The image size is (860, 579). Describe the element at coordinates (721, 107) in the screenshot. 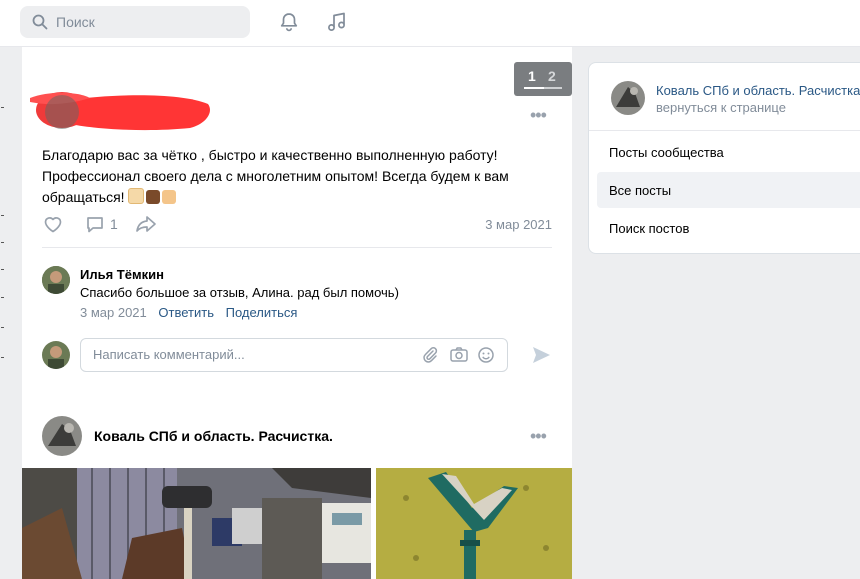

I see `back-to-page-link: вернуться к странице` at that location.